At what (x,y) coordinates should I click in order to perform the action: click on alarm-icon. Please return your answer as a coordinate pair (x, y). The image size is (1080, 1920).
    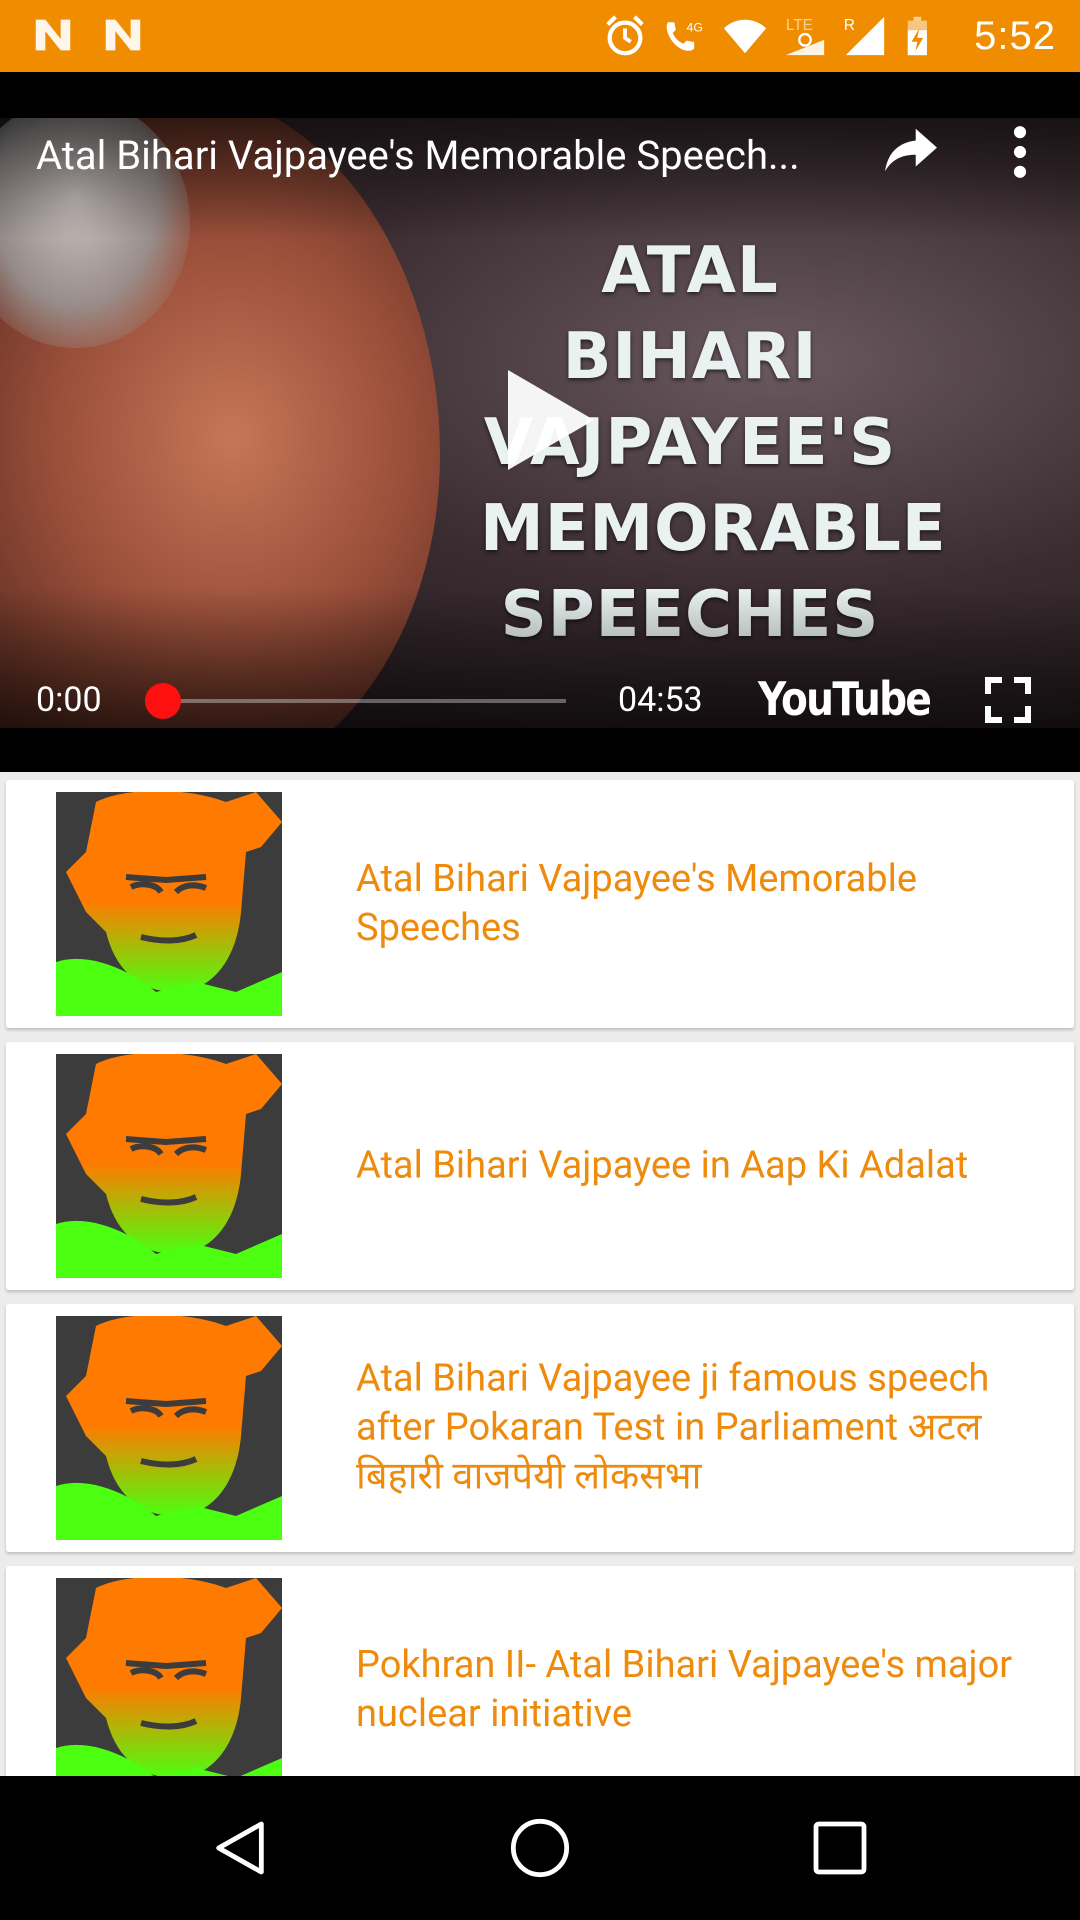
    Looking at the image, I should click on (625, 35).